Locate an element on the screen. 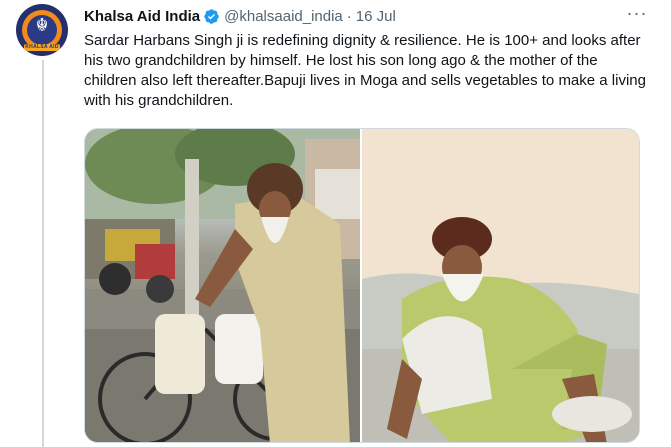 The width and height of the screenshot is (671, 447). tweet-date: 16 Jul is located at coordinates (376, 16).